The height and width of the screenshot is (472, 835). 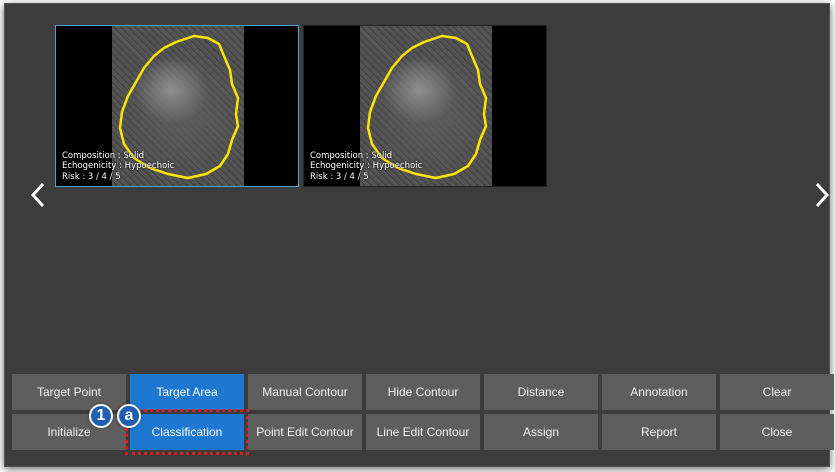 I want to click on clear-button: Clear, so click(x=777, y=392).